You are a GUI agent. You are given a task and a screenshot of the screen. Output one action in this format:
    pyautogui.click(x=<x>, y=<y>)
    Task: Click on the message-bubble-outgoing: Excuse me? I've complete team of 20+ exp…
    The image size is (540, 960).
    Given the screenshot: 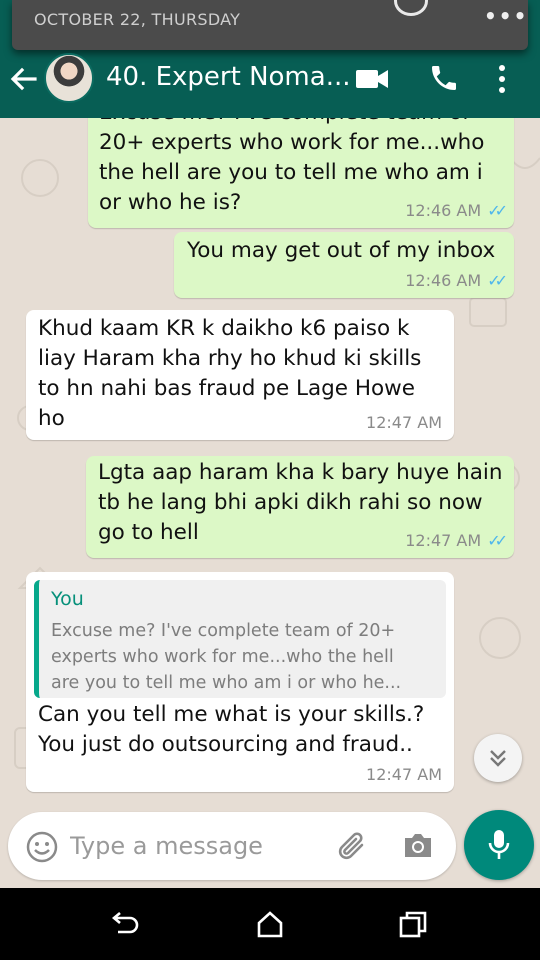 What is the action you would take?
    pyautogui.click(x=301, y=173)
    